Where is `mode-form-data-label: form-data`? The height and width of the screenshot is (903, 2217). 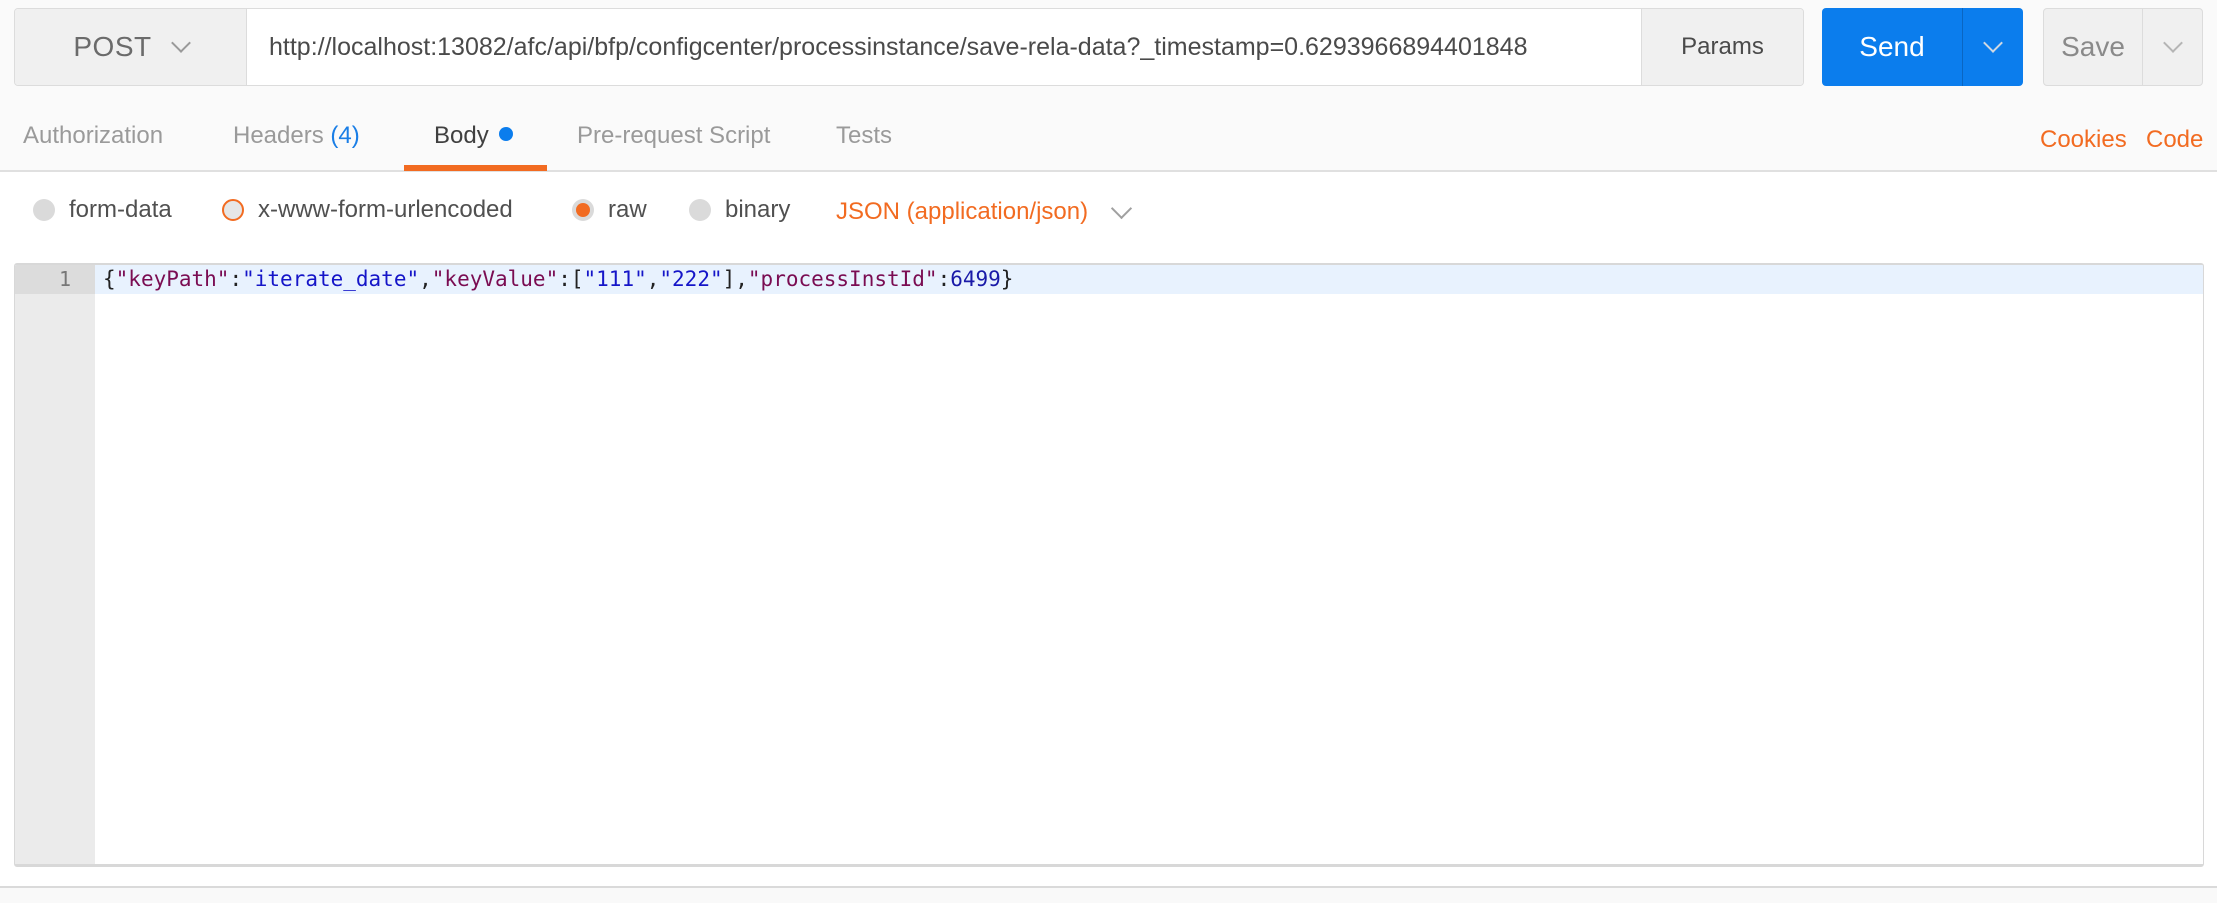
mode-form-data-label: form-data is located at coordinates (120, 209).